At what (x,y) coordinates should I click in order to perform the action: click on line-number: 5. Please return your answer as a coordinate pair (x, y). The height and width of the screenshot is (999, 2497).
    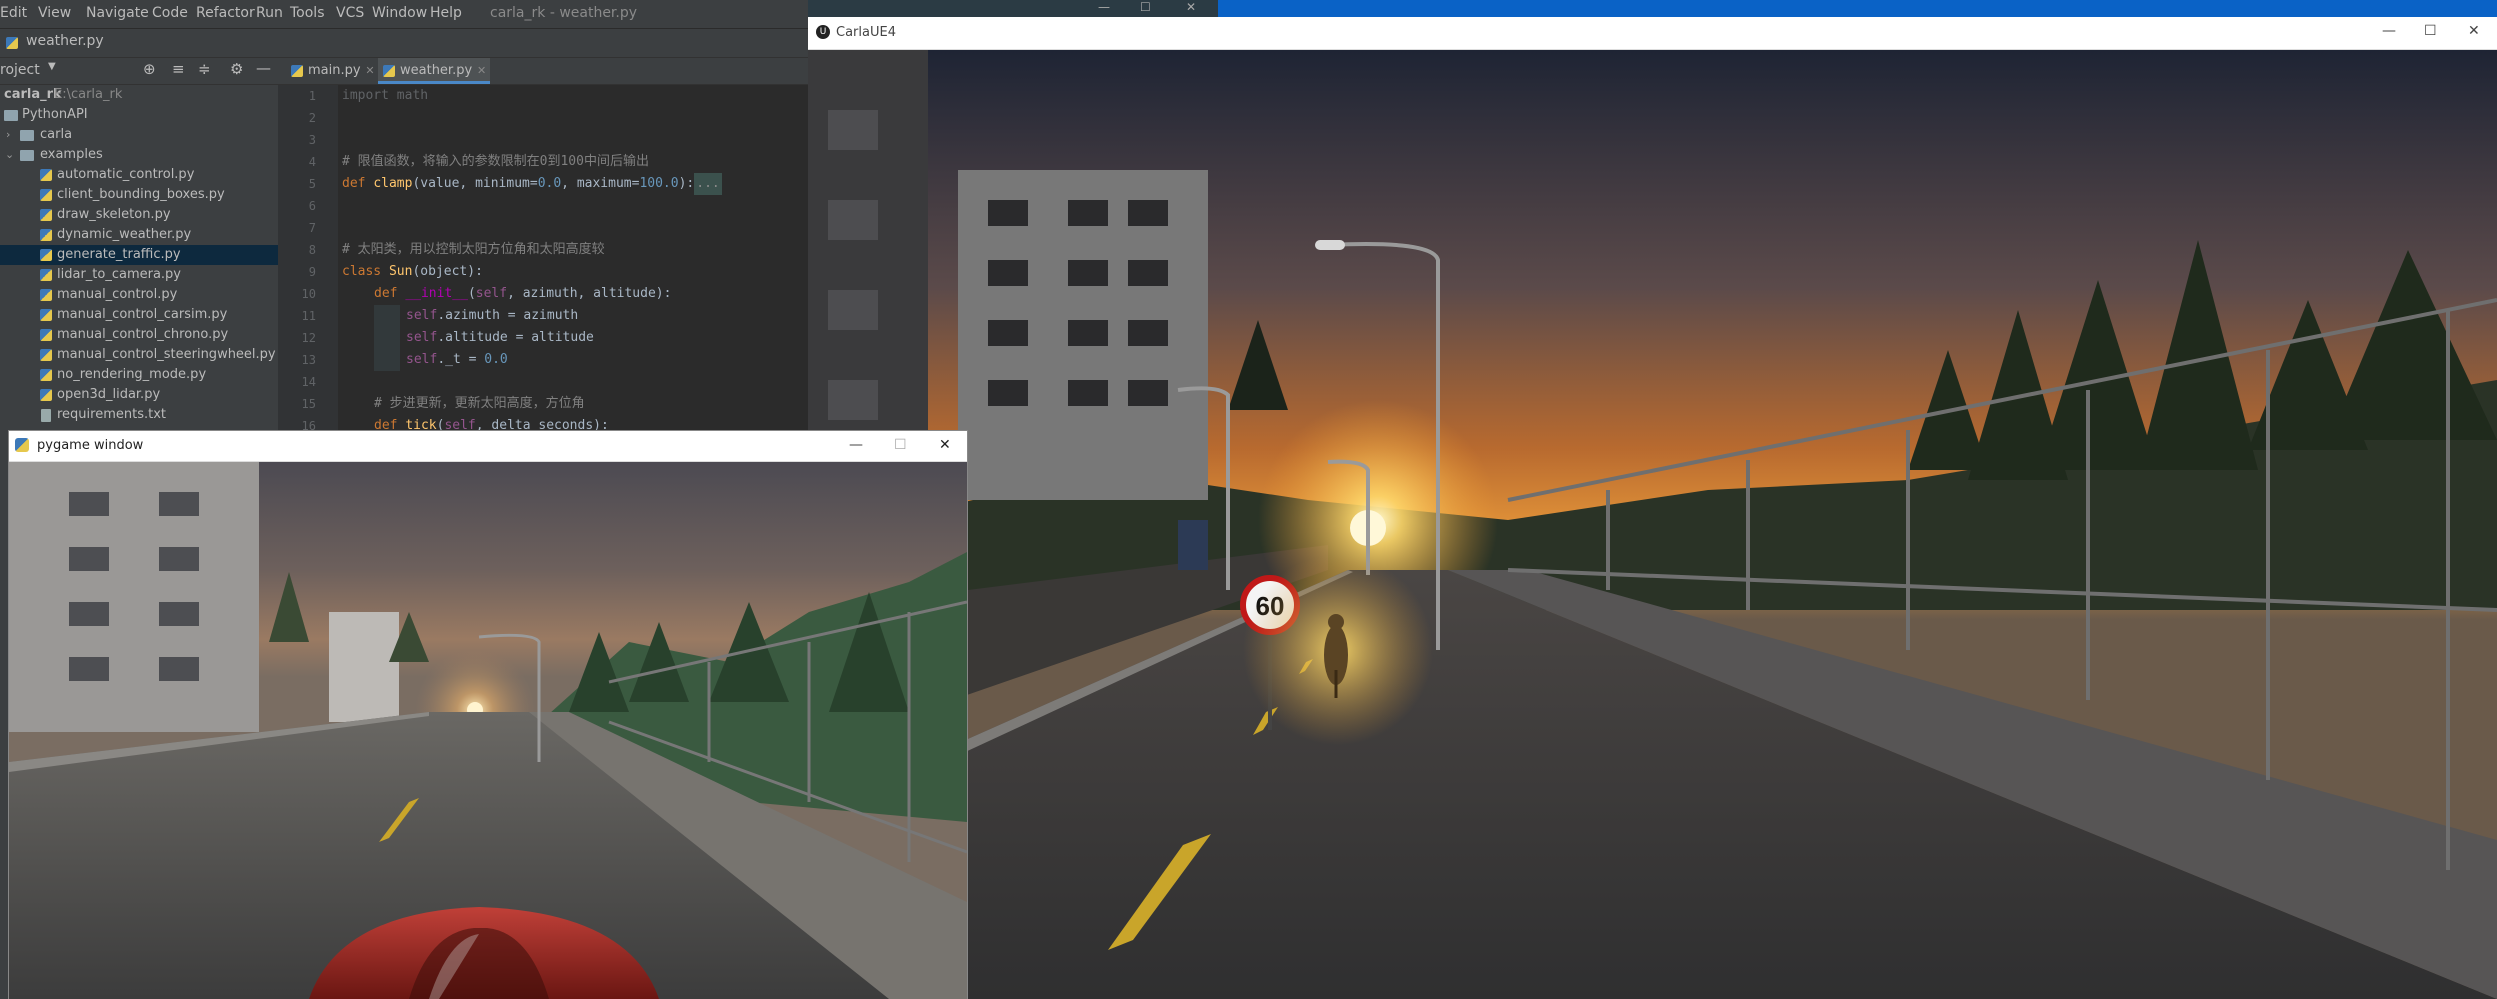
    Looking at the image, I should click on (312, 184).